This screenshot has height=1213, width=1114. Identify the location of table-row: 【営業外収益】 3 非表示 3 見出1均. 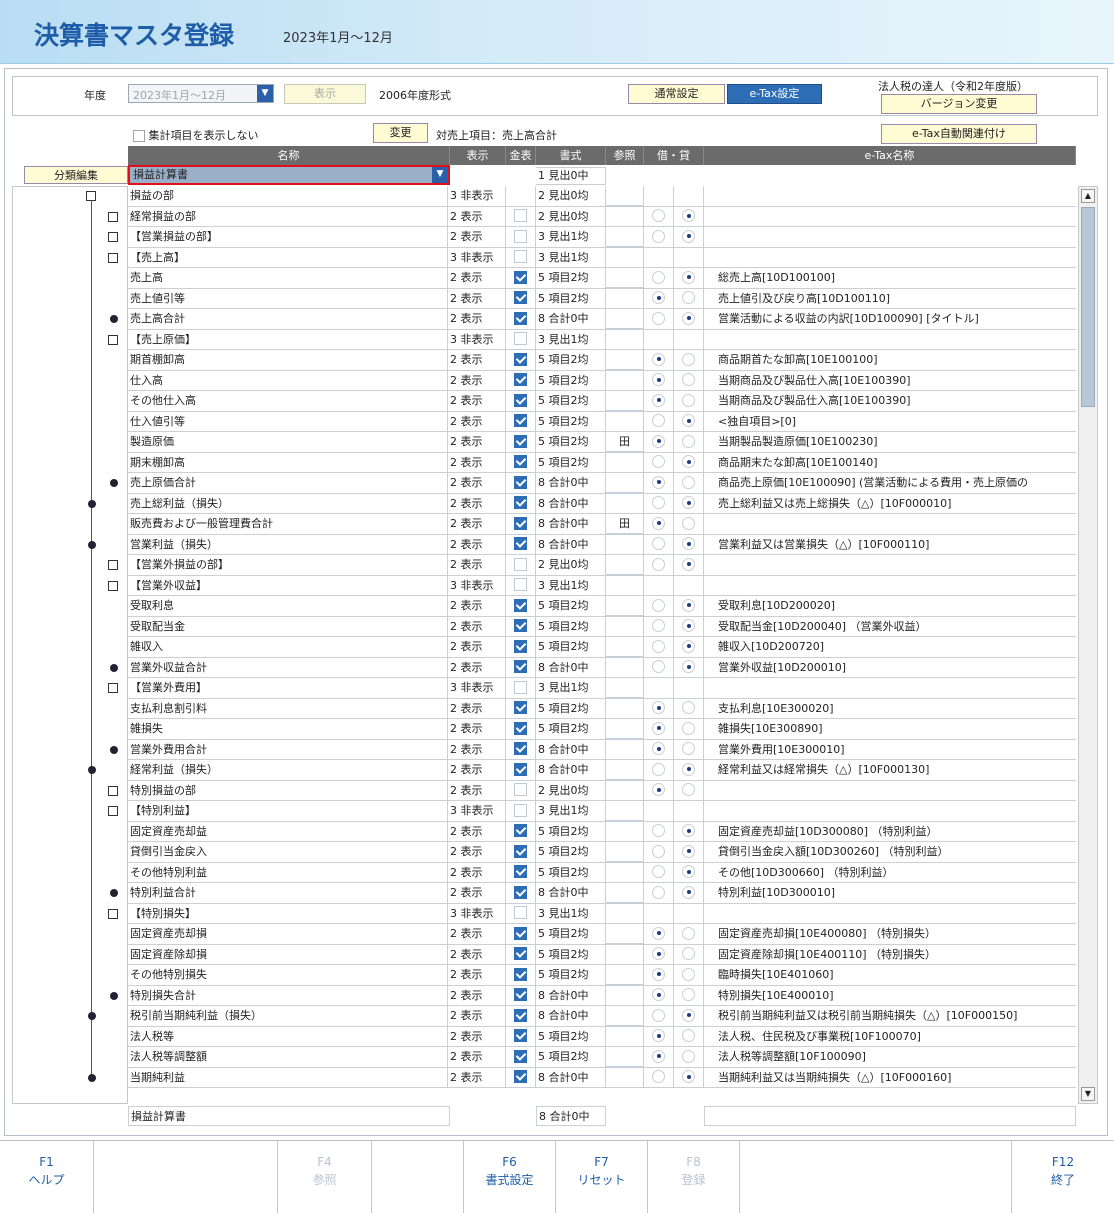
(602, 585).